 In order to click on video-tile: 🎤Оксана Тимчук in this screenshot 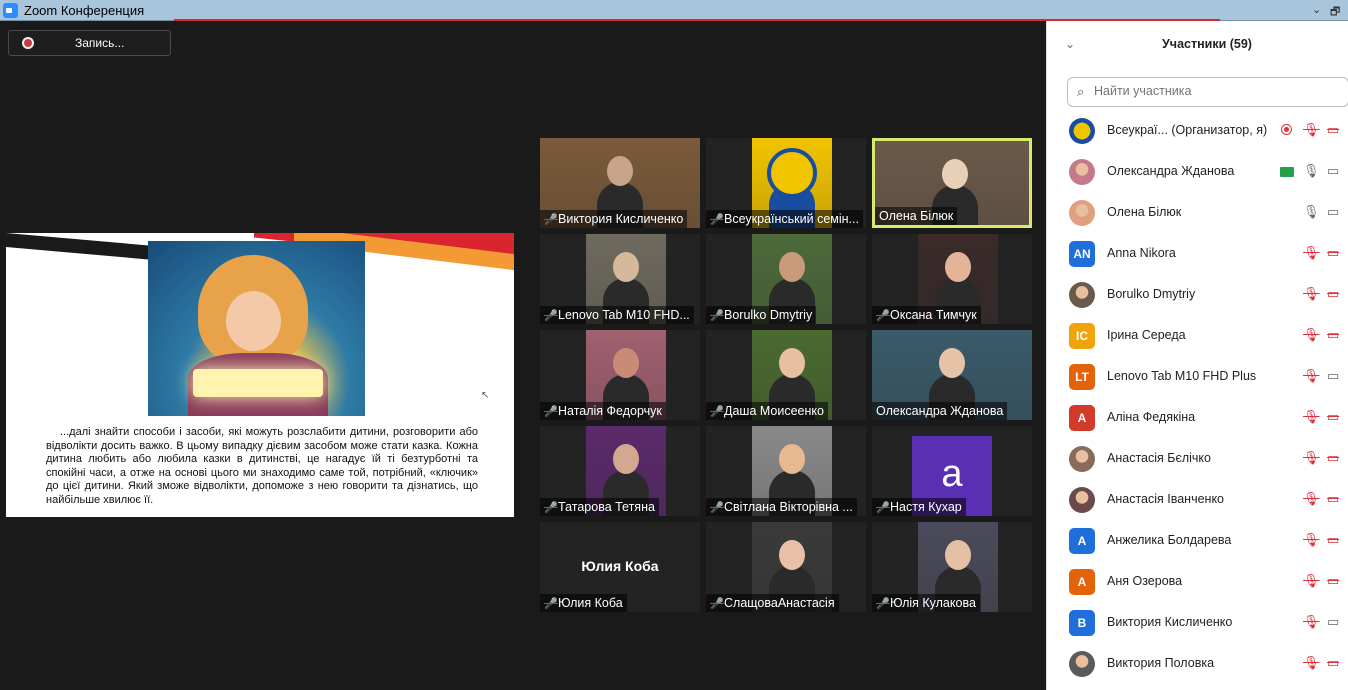, I will do `click(952, 279)`.